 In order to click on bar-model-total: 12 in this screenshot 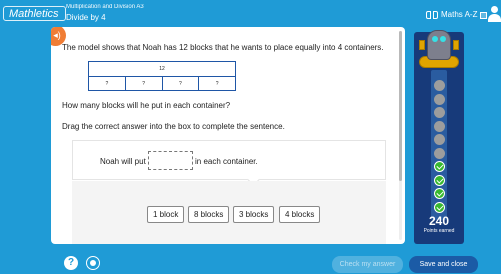, I will do `click(162, 69)`.